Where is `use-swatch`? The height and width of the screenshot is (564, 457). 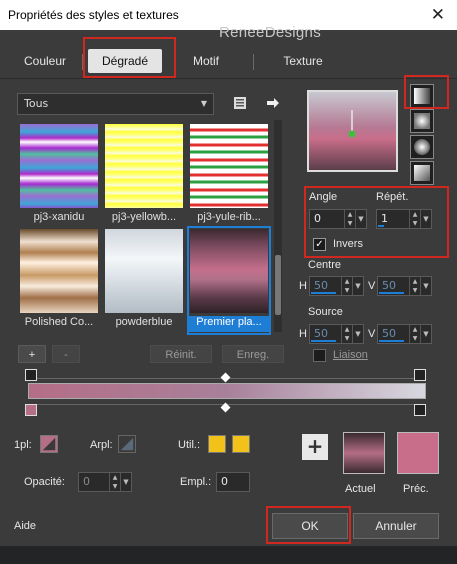 use-swatch is located at coordinates (217, 444).